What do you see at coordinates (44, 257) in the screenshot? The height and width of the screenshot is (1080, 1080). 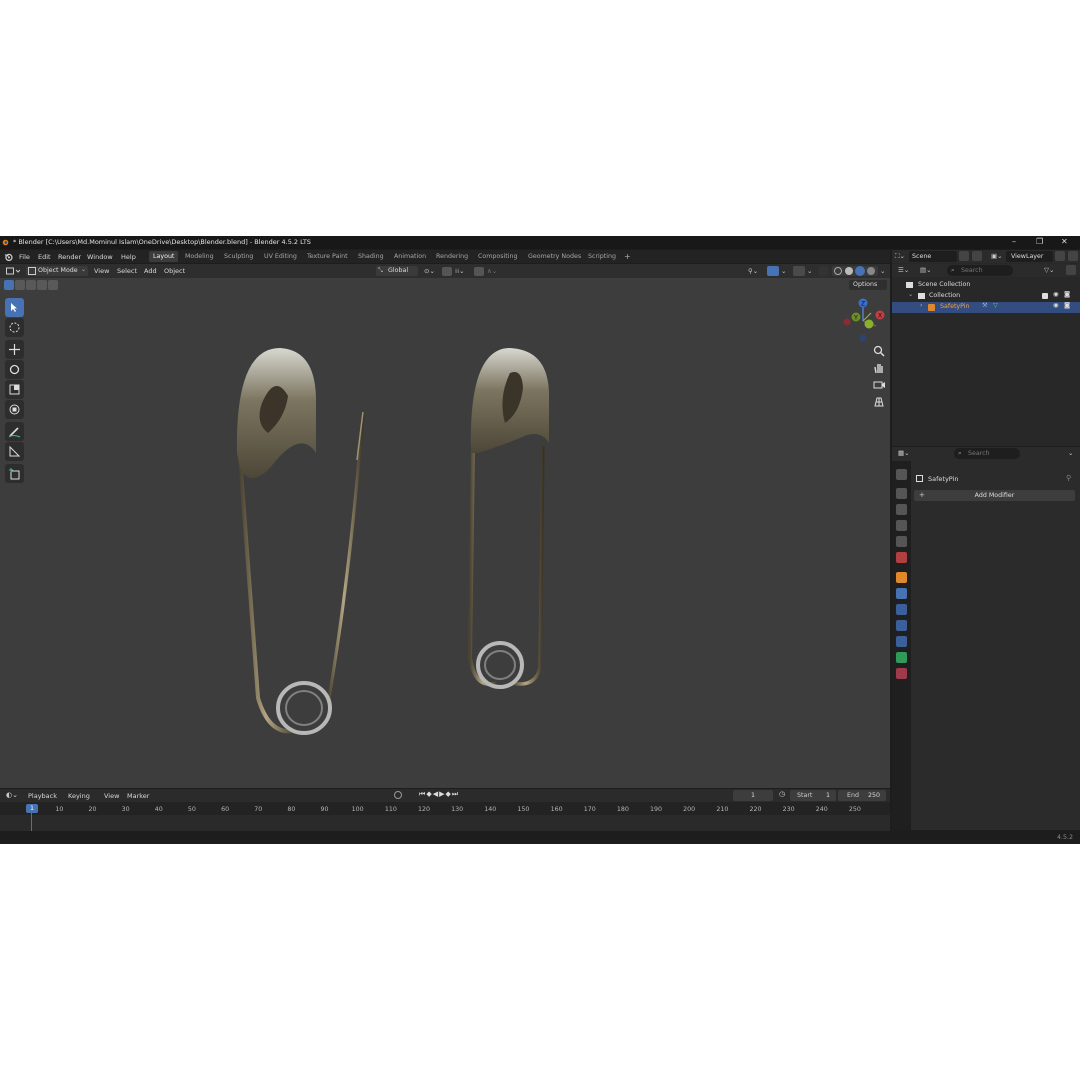 I see `menu-edit: Edit` at bounding box center [44, 257].